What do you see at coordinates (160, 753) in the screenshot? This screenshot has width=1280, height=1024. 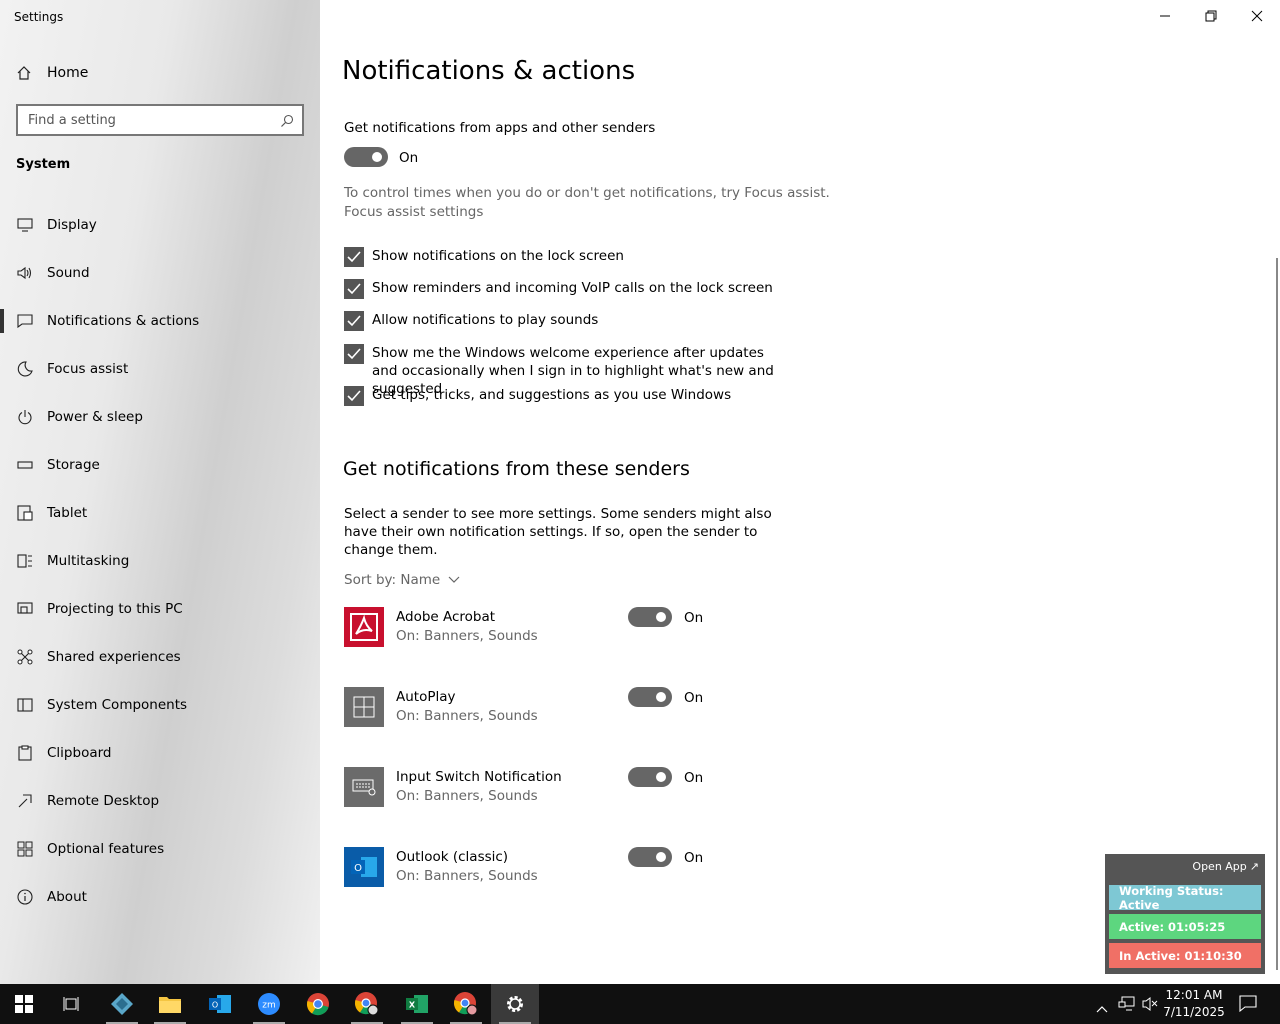 I see `sidebar-item-clipboard: Clipboard` at bounding box center [160, 753].